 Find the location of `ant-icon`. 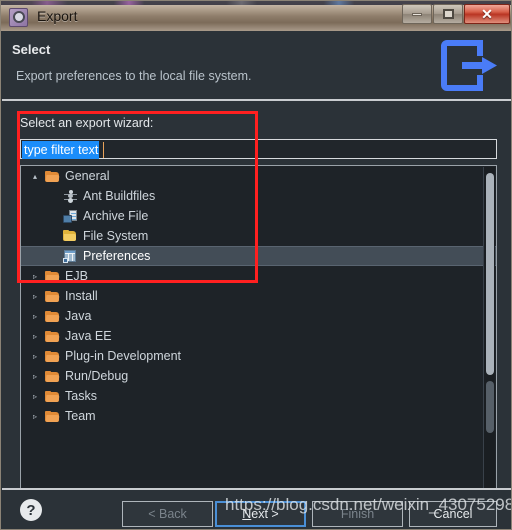

ant-icon is located at coordinates (70, 196).